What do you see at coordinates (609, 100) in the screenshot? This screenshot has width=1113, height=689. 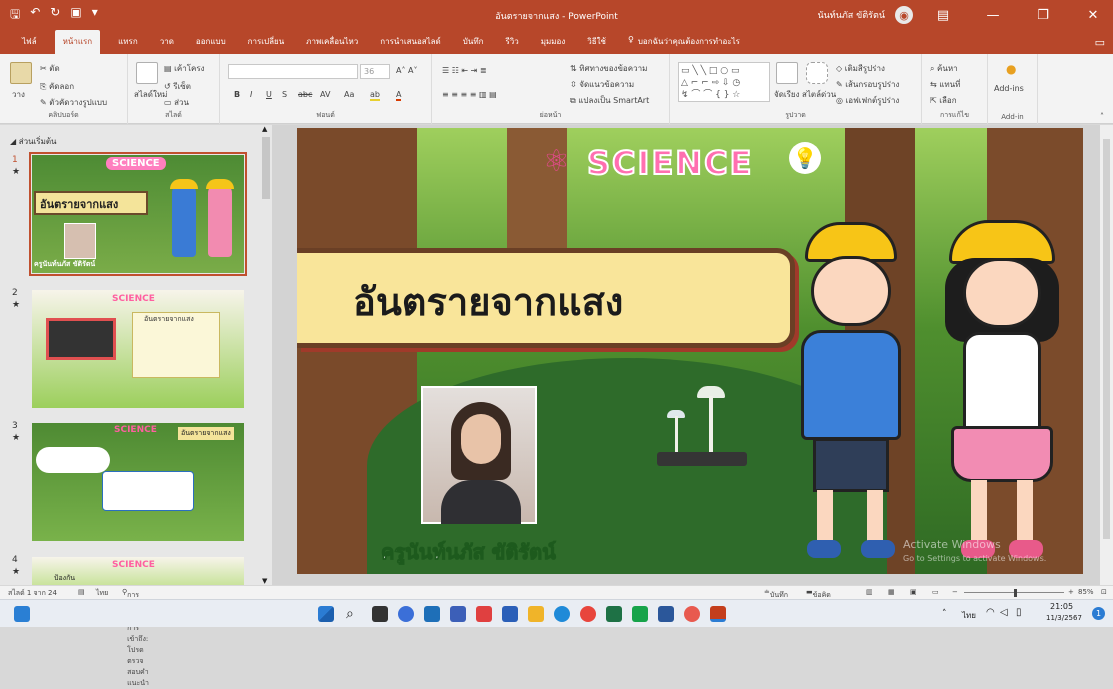 I see `smartart-button: ⧉ แปลงเป็น SmartArt` at bounding box center [609, 100].